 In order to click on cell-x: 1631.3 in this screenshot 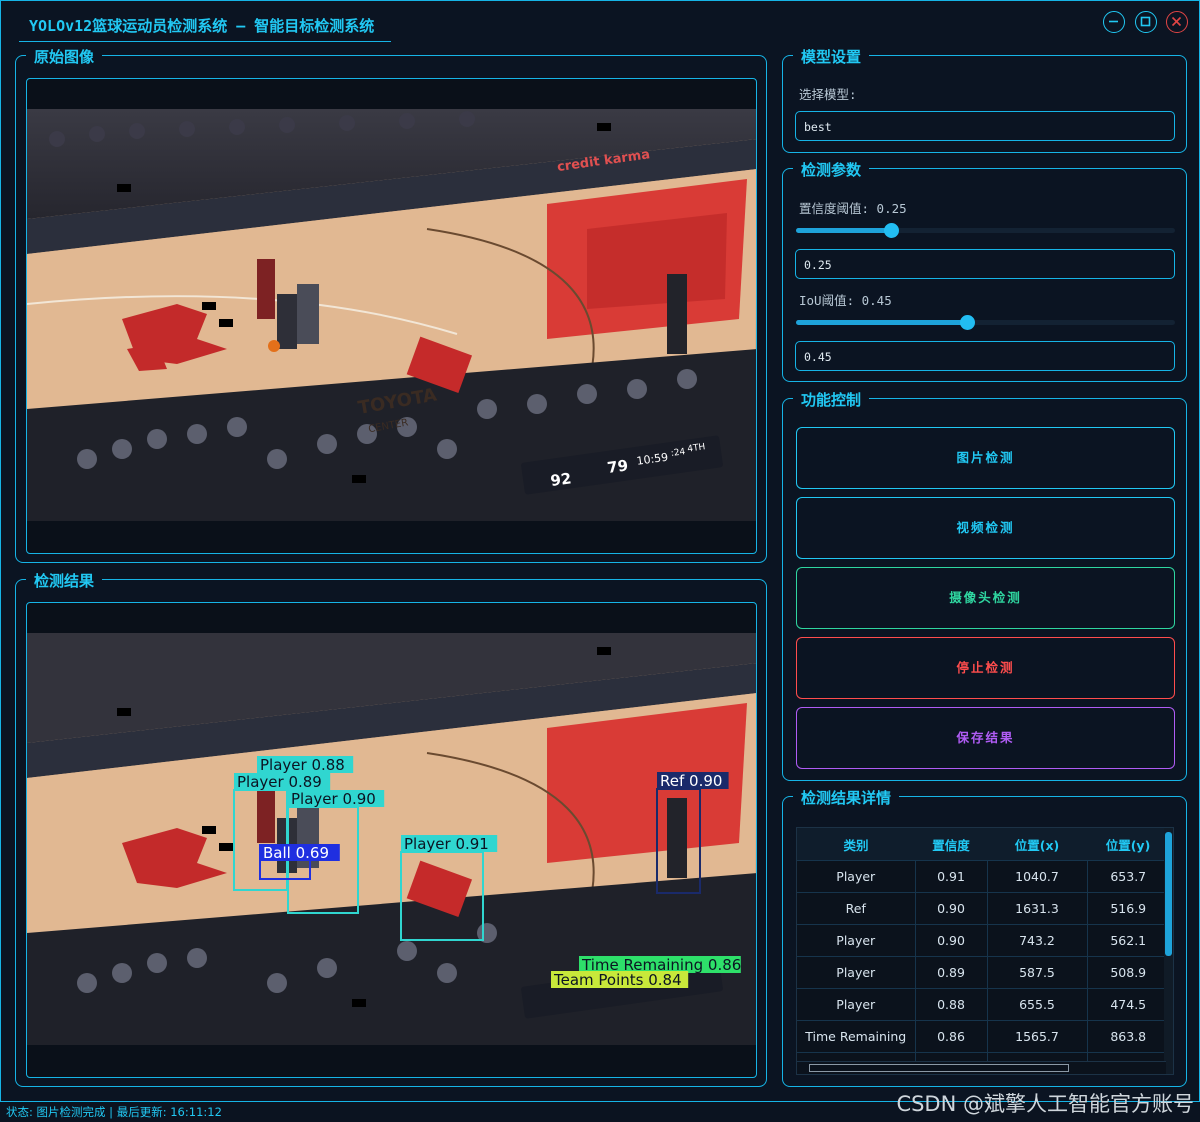, I will do `click(1037, 908)`.